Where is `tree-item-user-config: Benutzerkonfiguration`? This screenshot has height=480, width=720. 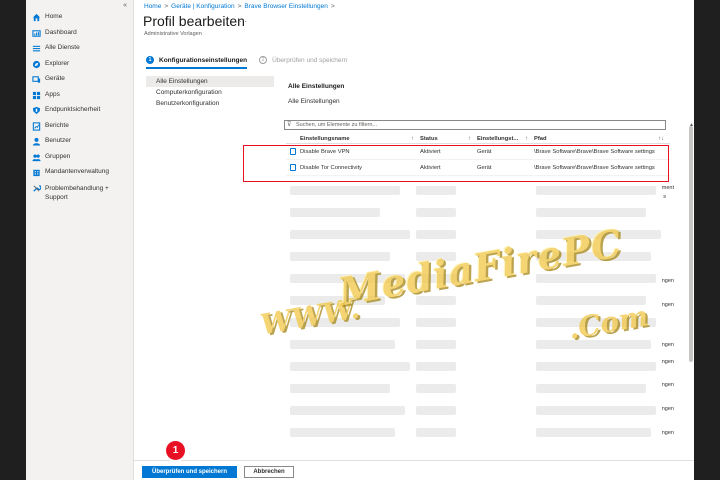
tree-item-user-config: Benutzerkonfiguration is located at coordinates (210, 103).